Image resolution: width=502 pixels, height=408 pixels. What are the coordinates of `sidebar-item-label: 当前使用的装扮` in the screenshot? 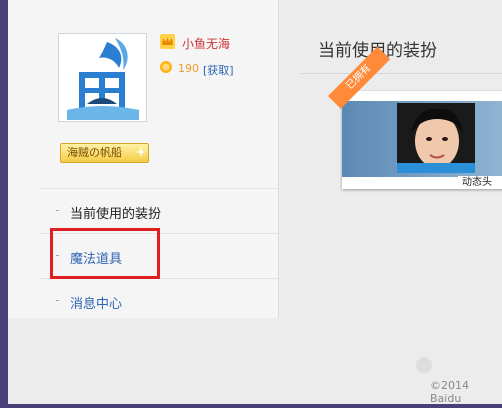 It's located at (116, 214).